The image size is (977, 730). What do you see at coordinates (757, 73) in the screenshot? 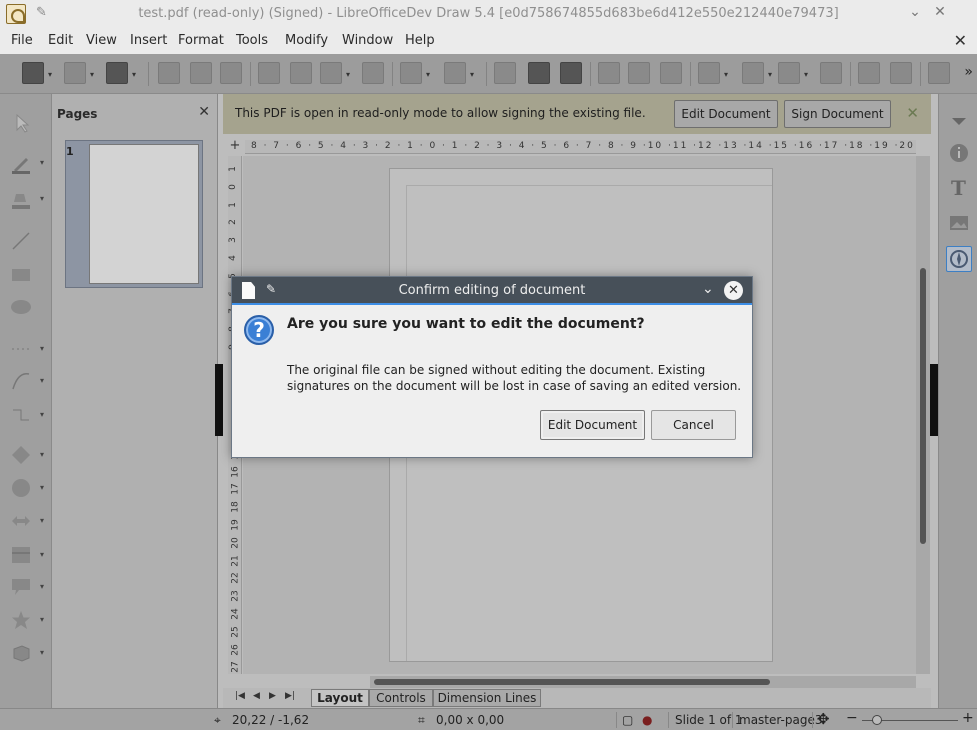
I see `align-icon: ▾` at bounding box center [757, 73].